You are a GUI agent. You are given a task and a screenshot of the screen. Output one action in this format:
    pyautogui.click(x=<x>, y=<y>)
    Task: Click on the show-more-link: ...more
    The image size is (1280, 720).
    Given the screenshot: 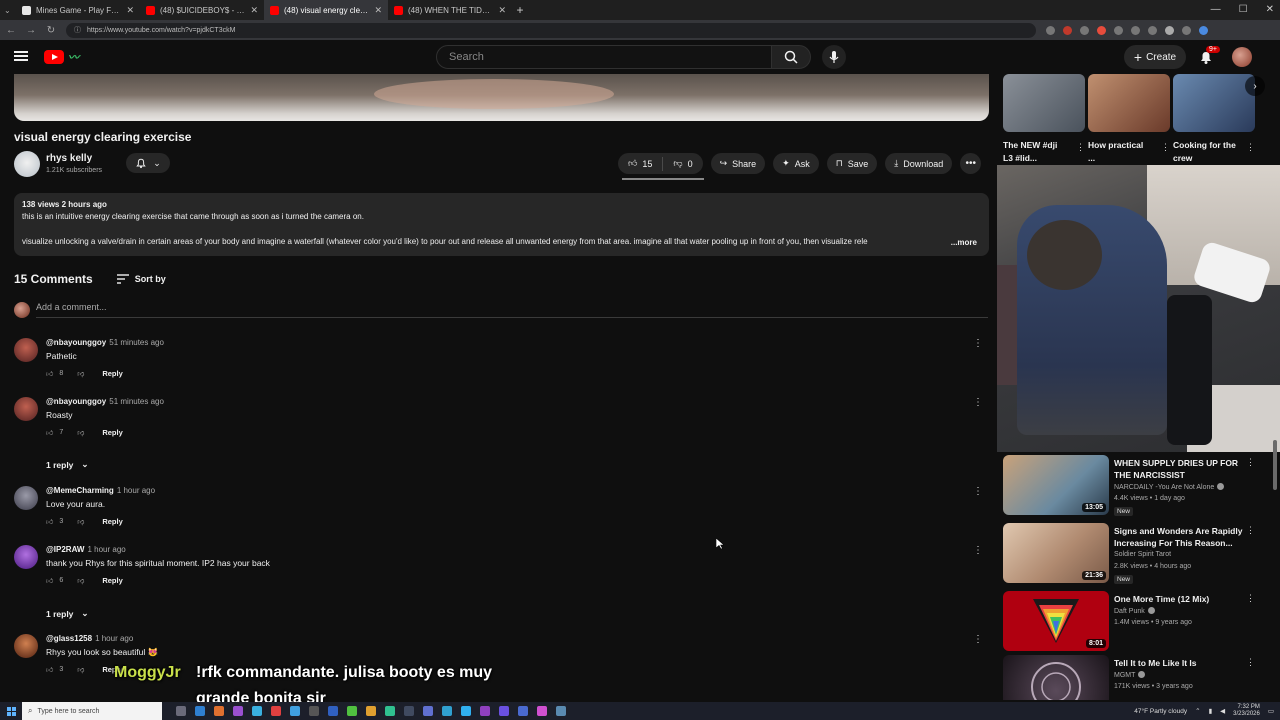 What is the action you would take?
    pyautogui.click(x=962, y=243)
    